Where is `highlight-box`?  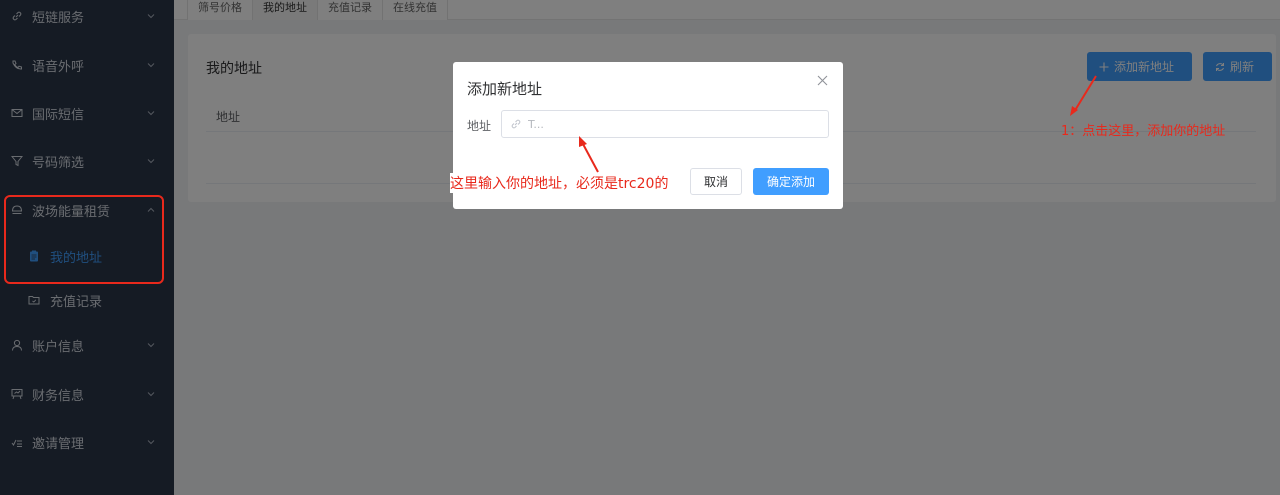
highlight-box is located at coordinates (84, 239).